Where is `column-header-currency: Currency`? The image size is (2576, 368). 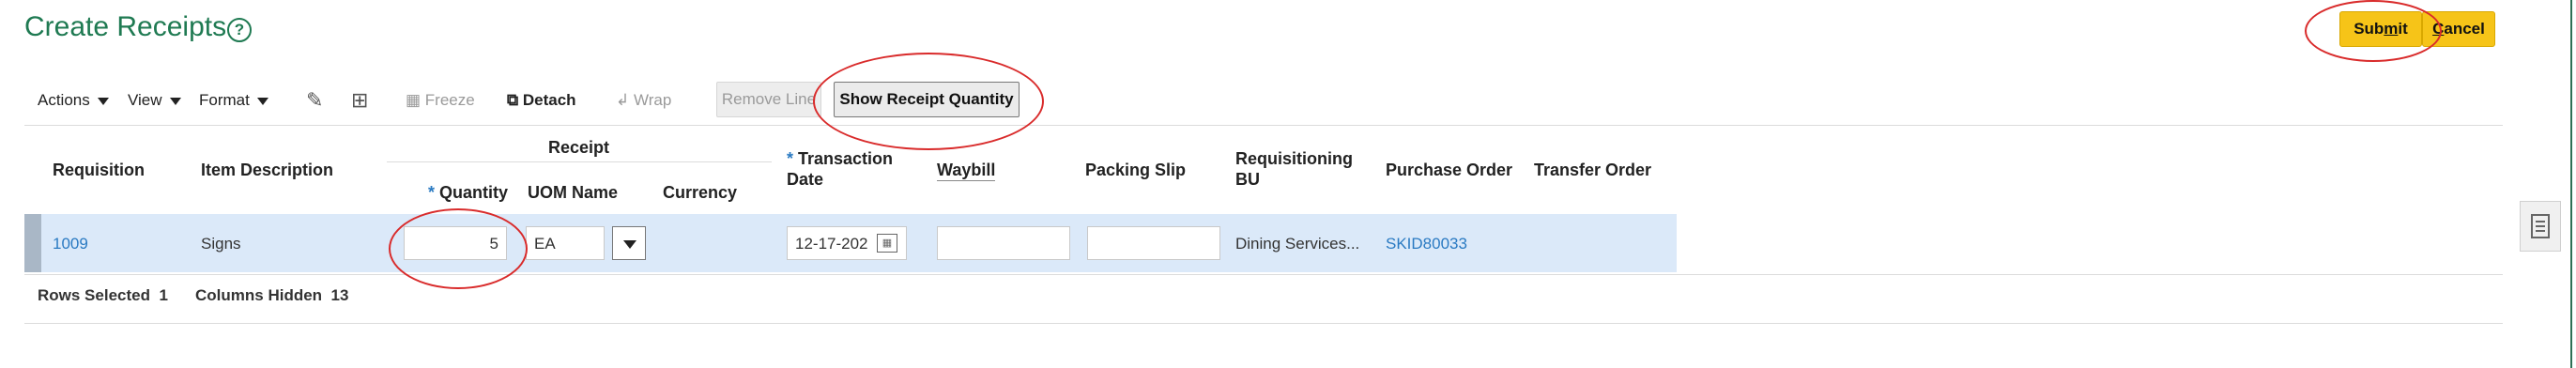
column-header-currency: Currency is located at coordinates (700, 193).